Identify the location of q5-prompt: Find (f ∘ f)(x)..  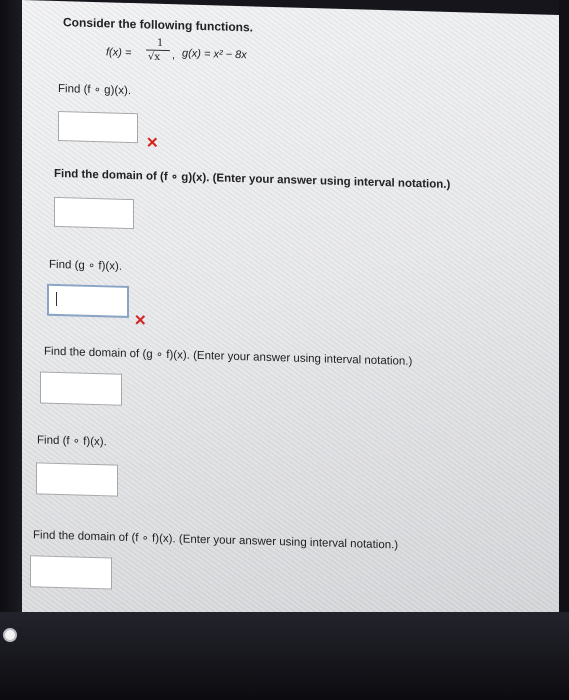
(72, 441).